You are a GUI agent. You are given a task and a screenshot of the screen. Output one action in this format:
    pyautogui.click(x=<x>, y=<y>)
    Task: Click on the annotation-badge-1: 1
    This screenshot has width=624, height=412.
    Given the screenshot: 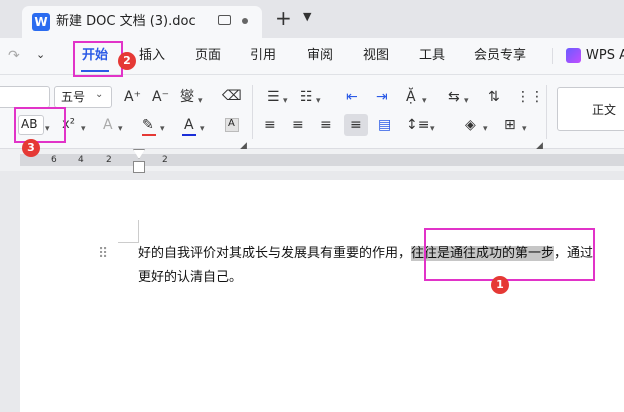 What is the action you would take?
    pyautogui.click(x=500, y=285)
    